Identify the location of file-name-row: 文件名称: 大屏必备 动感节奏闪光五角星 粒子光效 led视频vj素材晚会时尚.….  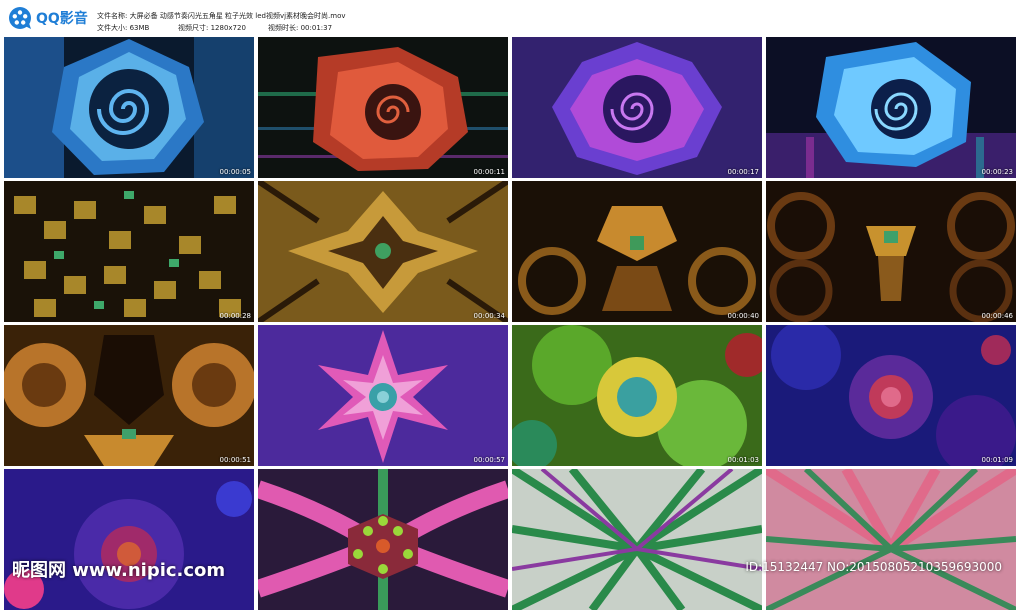
(221, 16).